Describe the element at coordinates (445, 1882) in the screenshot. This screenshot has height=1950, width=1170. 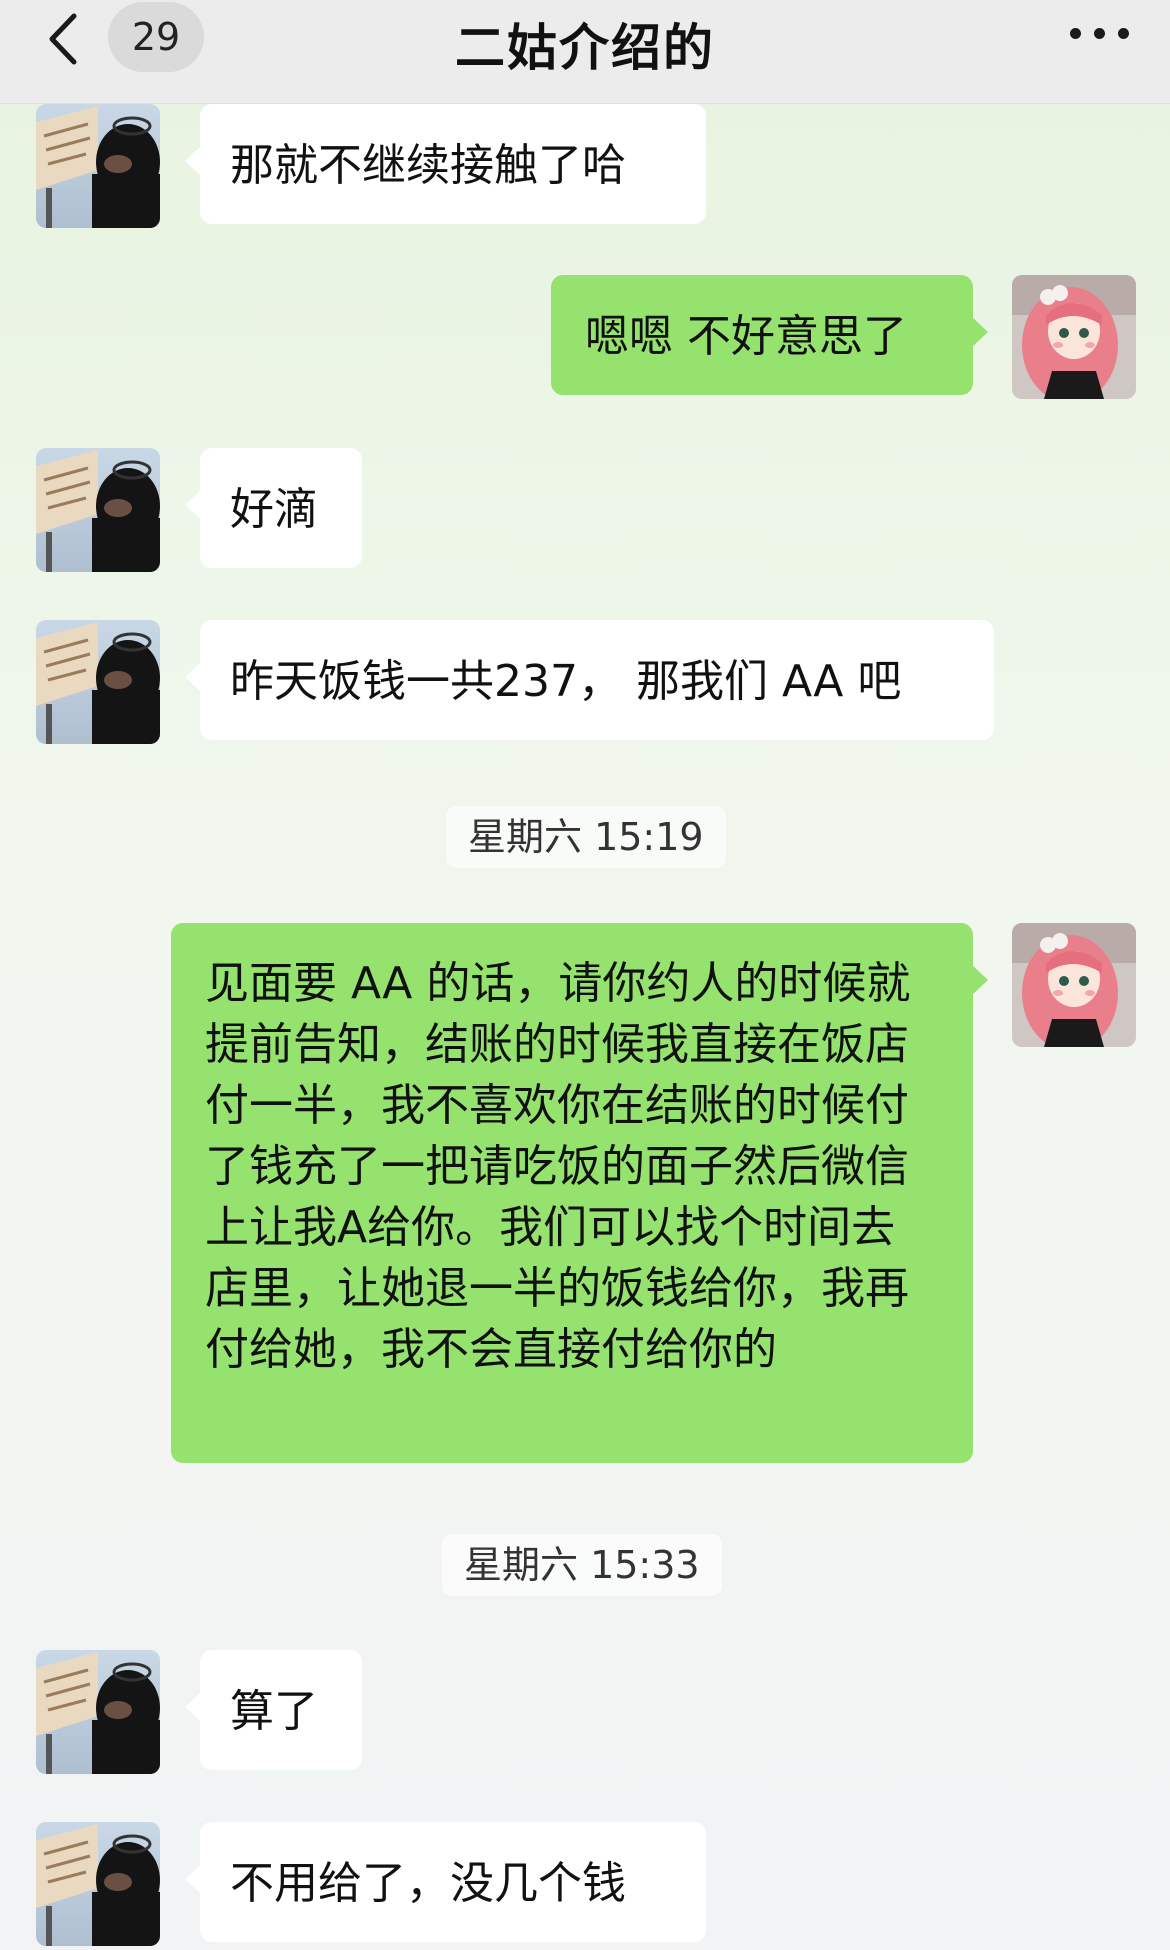
I see `incoming-message-bubble: 不用给了，没几个钱` at that location.